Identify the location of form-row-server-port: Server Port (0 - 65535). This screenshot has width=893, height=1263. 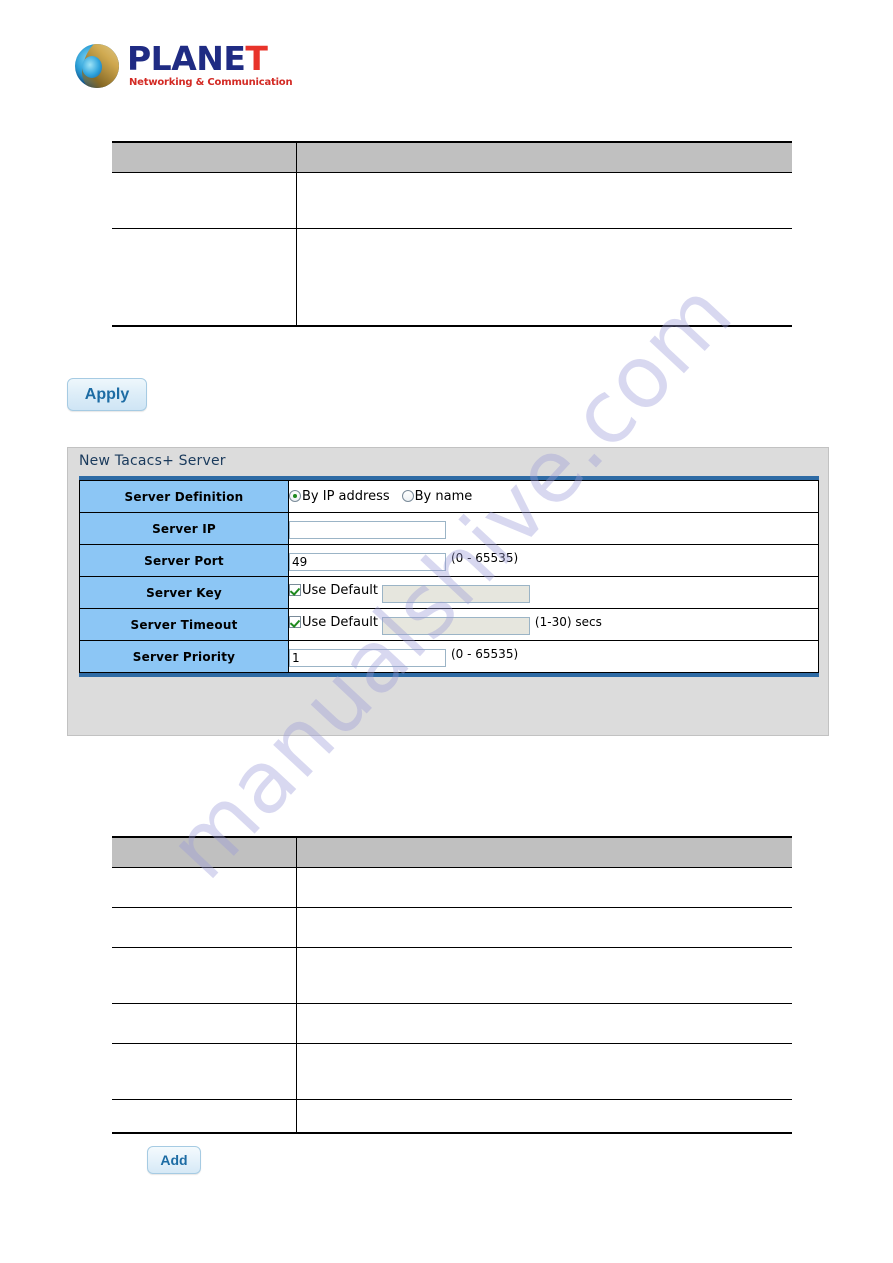
(449, 560).